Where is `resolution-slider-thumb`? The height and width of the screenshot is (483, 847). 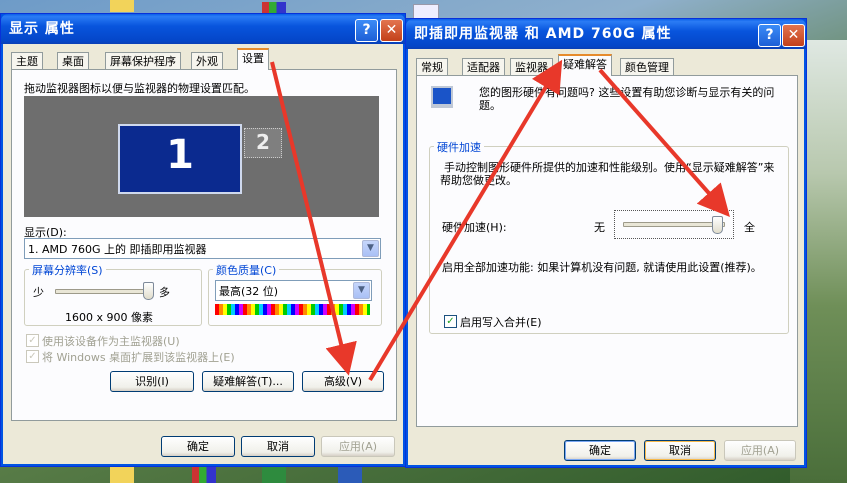 resolution-slider-thumb is located at coordinates (148, 291).